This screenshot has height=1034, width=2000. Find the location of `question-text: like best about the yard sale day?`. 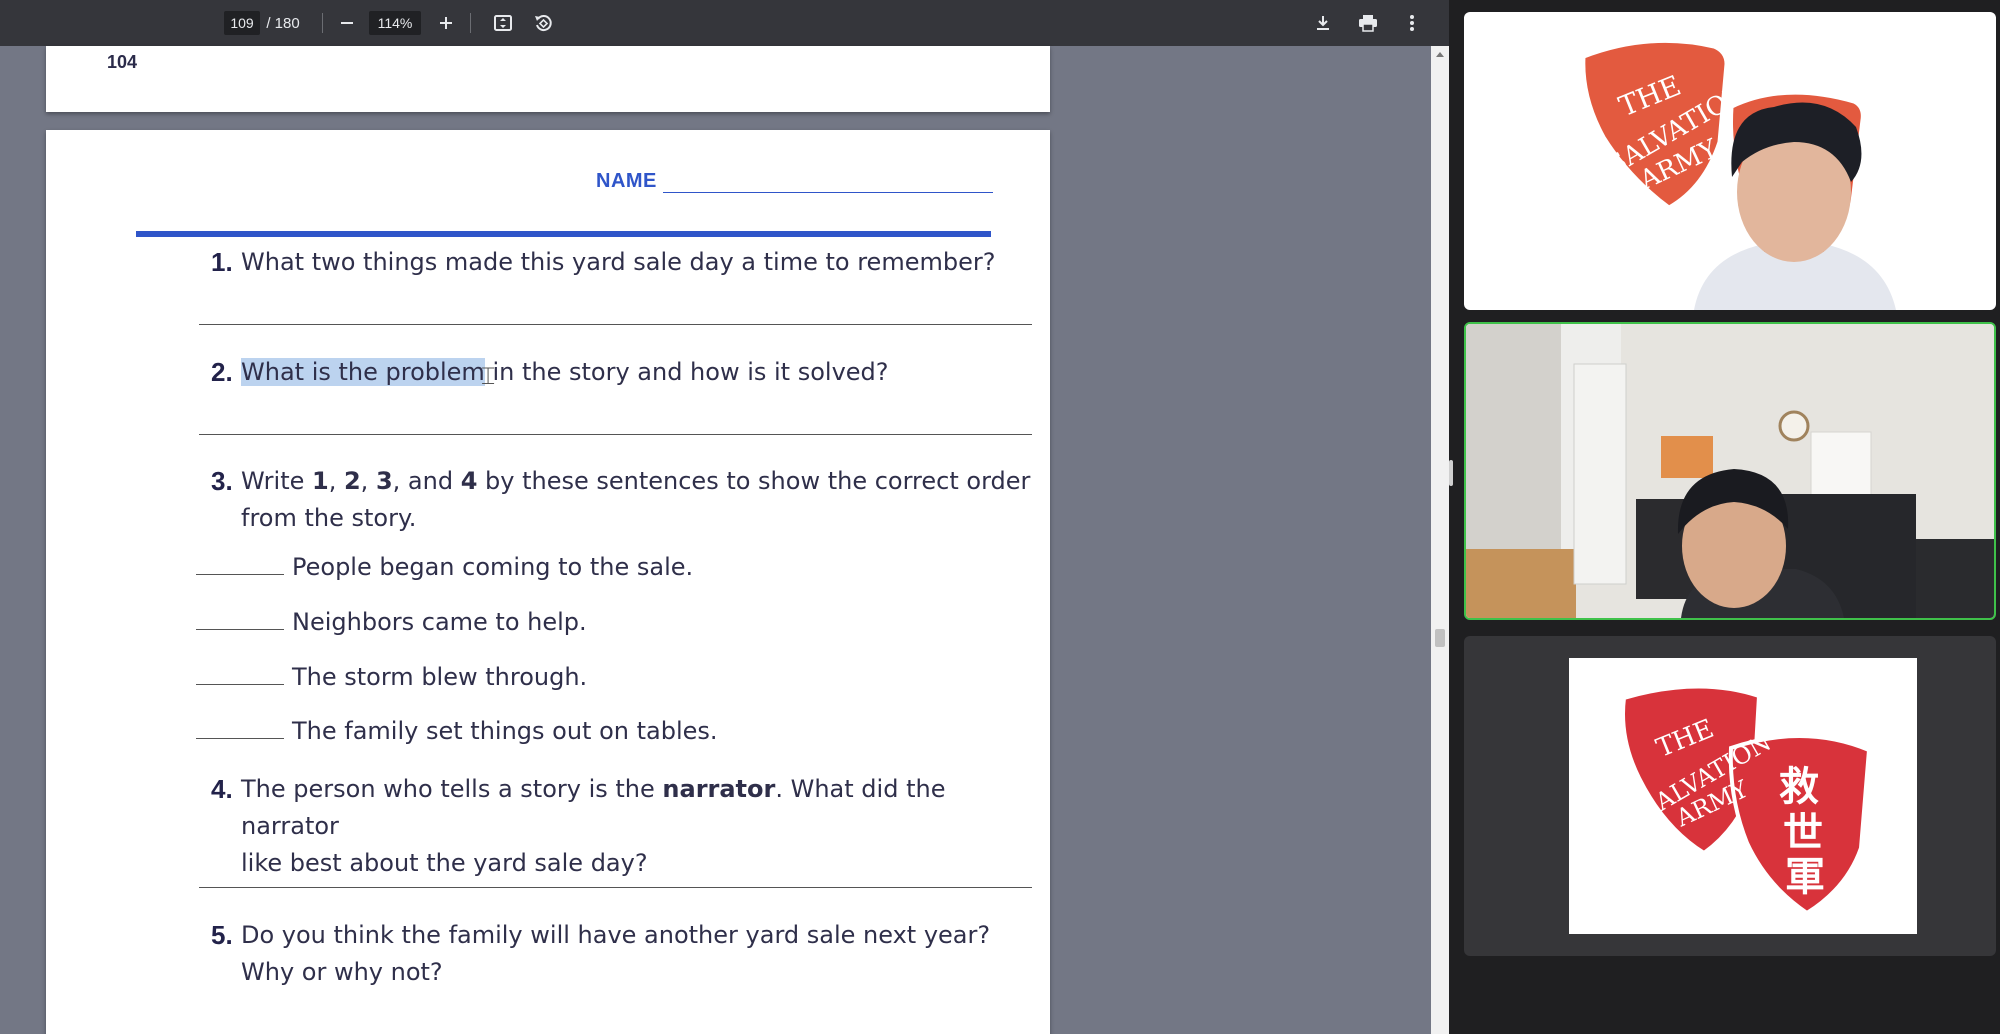

question-text: like best about the yard sale day? is located at coordinates (444, 863).